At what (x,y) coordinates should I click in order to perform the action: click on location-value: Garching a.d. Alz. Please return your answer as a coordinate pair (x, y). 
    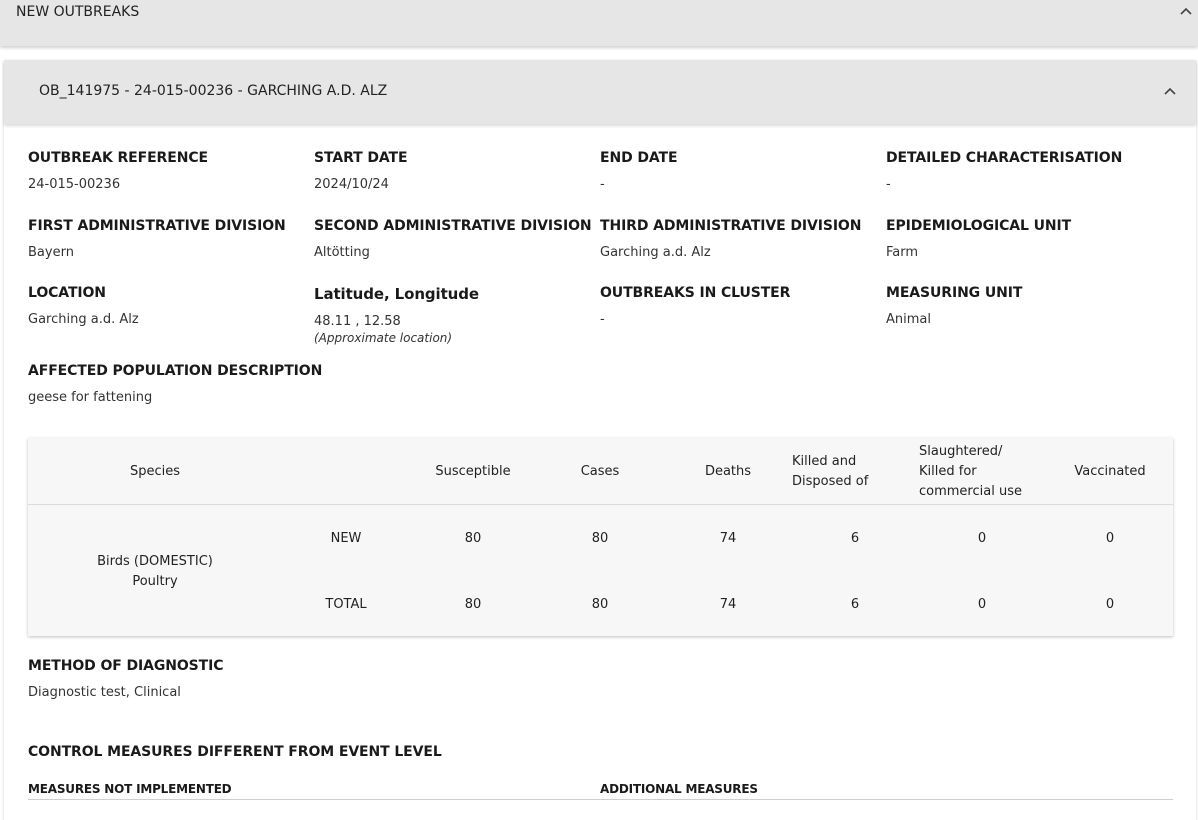
    Looking at the image, I should click on (83, 319).